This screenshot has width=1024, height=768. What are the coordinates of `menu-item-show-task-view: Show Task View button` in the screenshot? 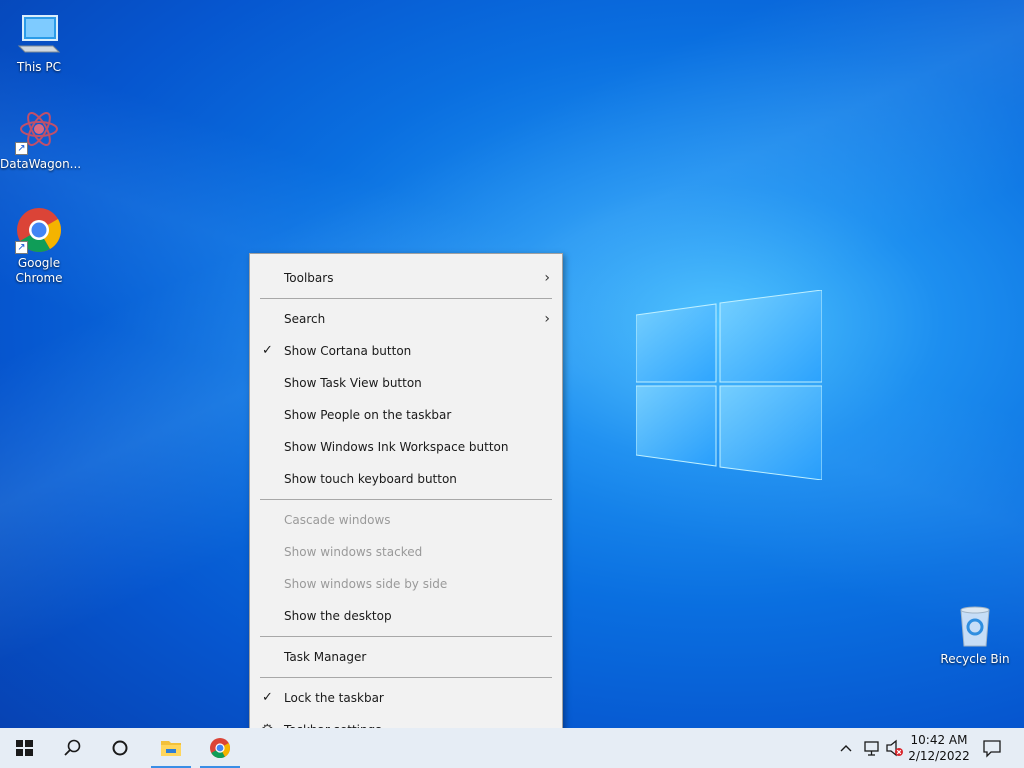 It's located at (406, 383).